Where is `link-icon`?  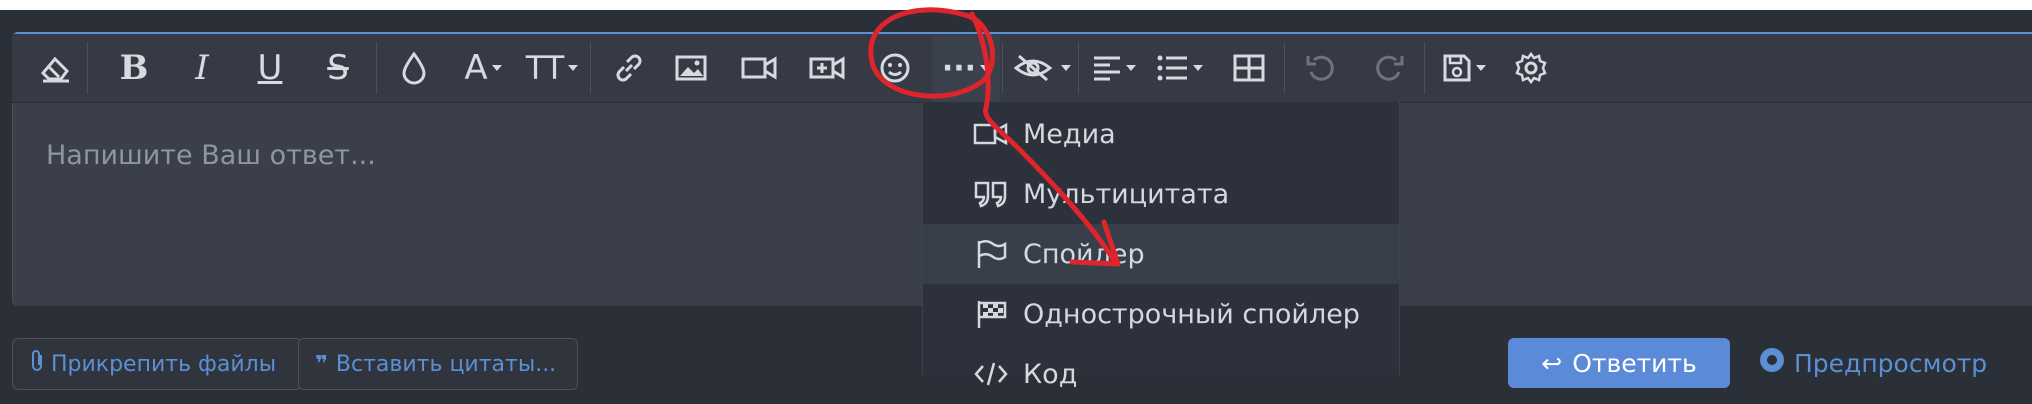
link-icon is located at coordinates (629, 68).